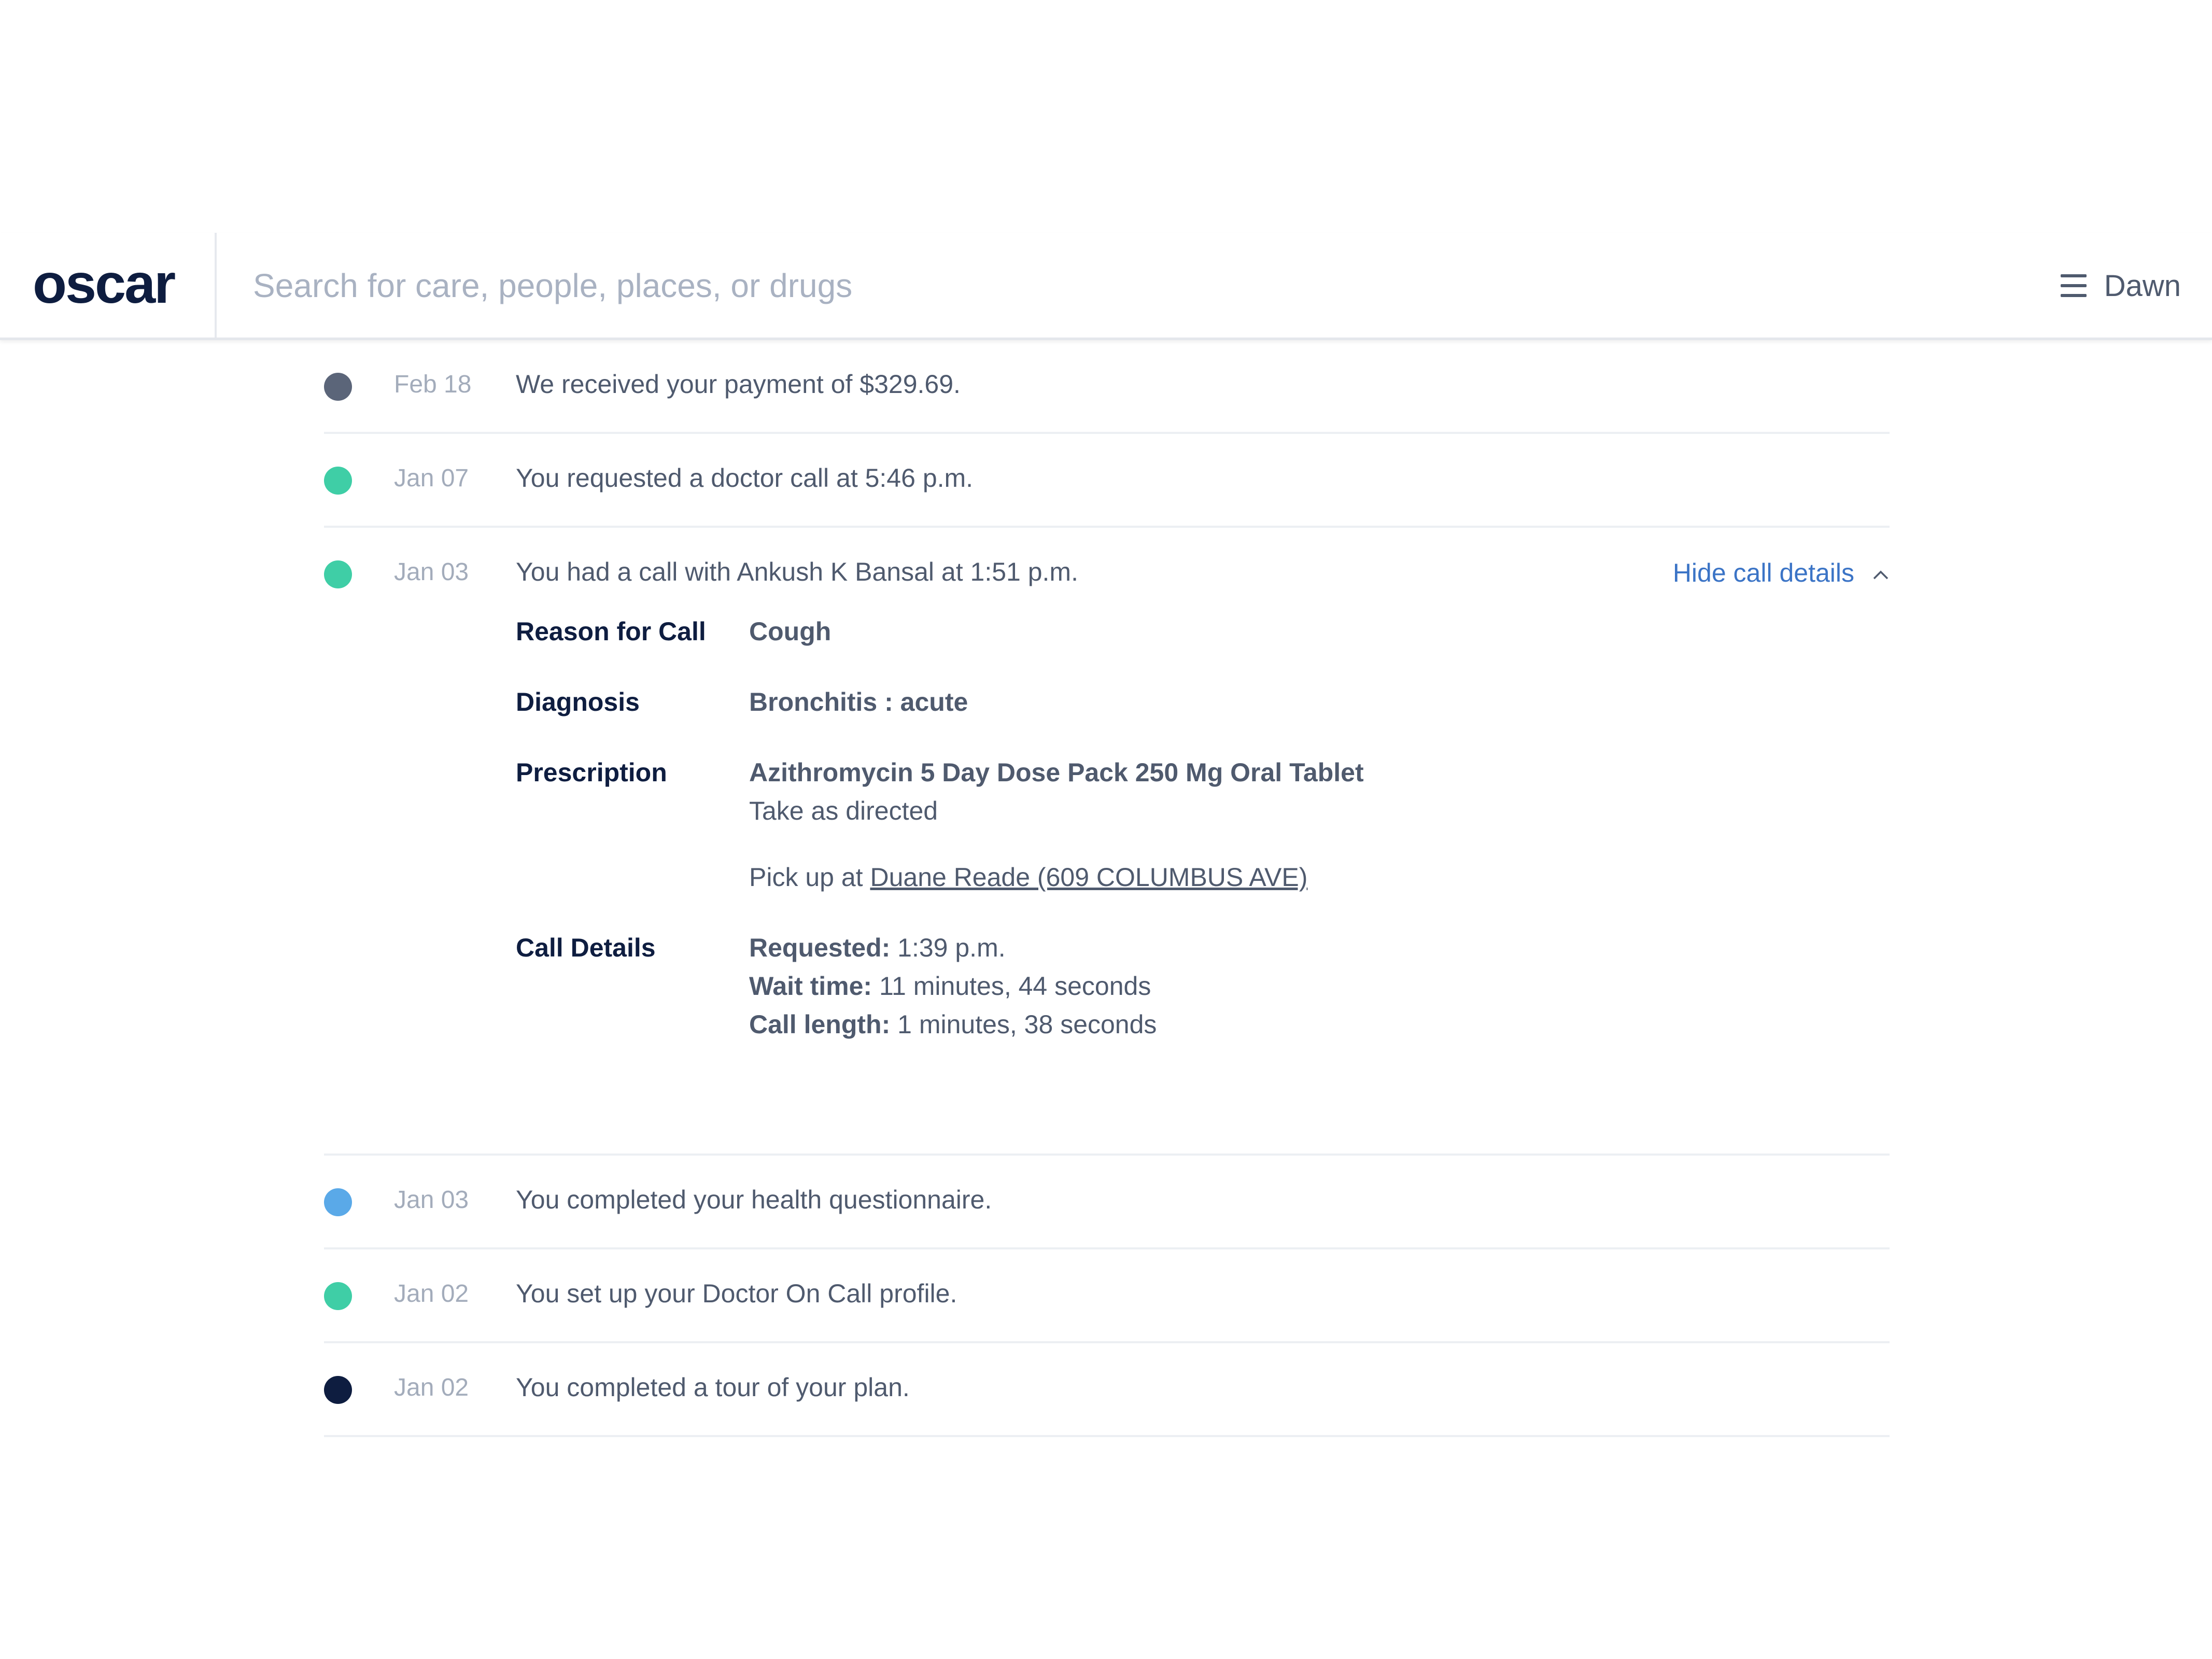 The image size is (2212, 1659). Describe the element at coordinates (433, 384) in the screenshot. I see `event-date: Feb 18` at that location.